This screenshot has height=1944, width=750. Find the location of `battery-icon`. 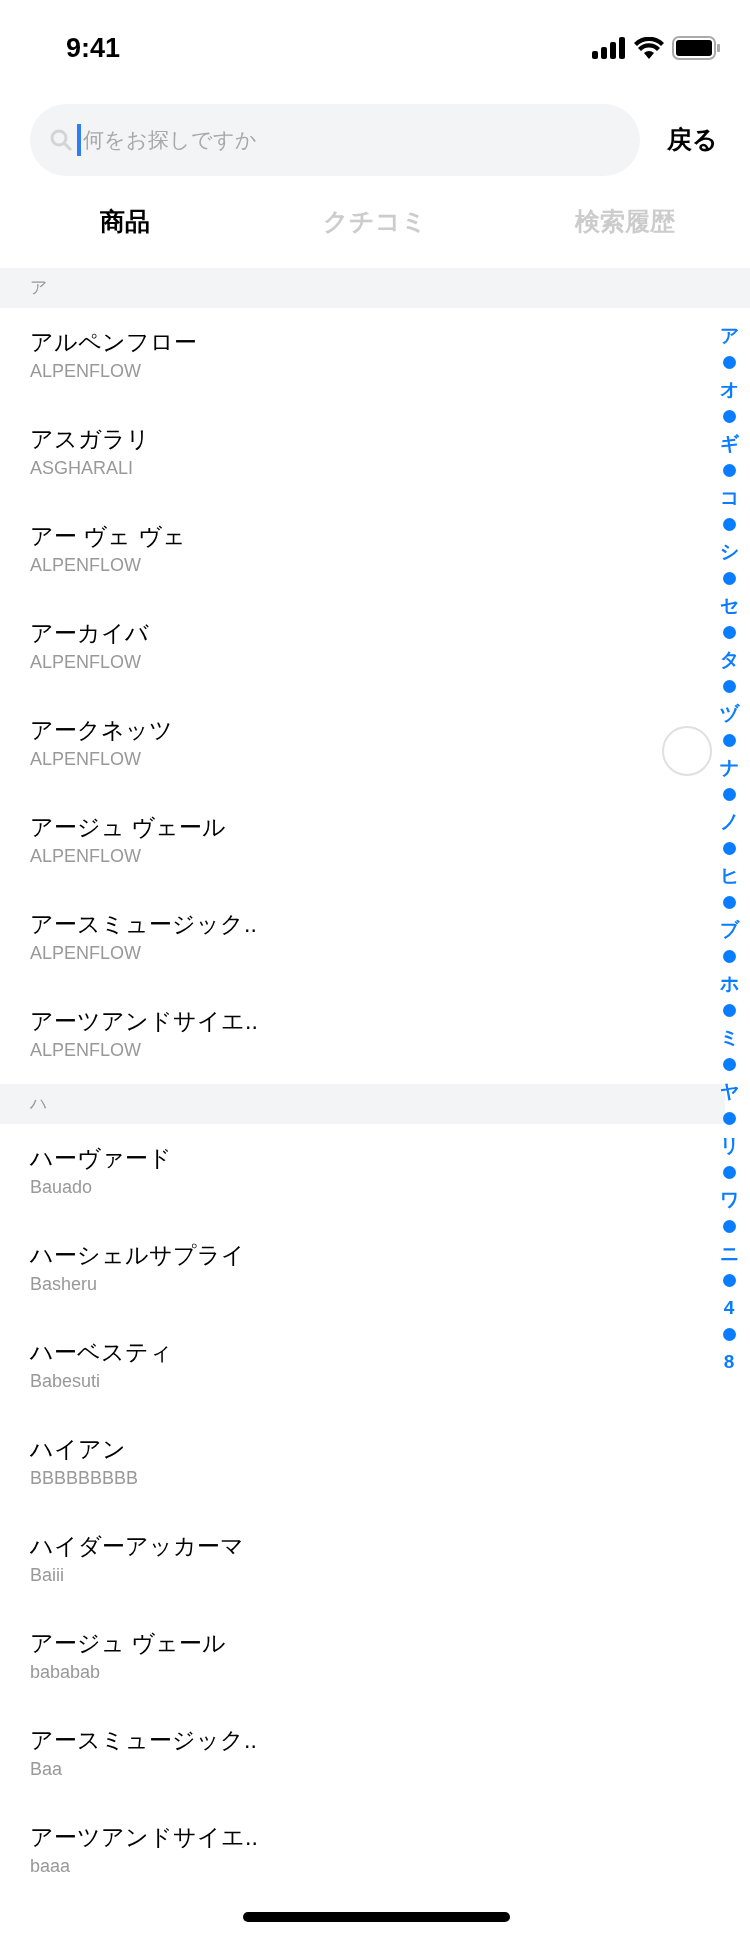

battery-icon is located at coordinates (696, 48).